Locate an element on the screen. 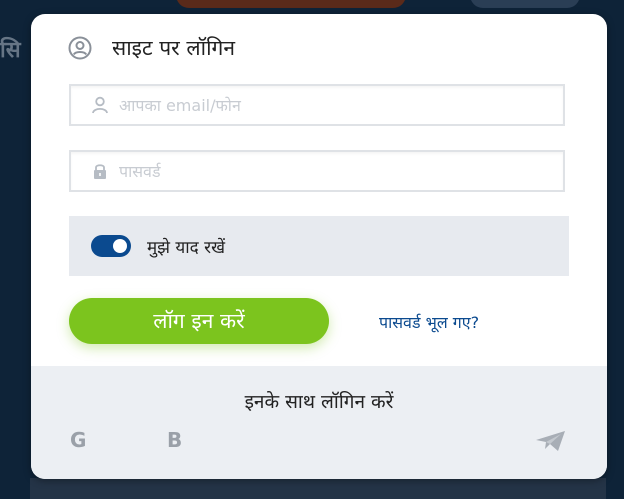 Image resolution: width=624 pixels, height=499 pixels. blogger-icon: B is located at coordinates (174, 440).